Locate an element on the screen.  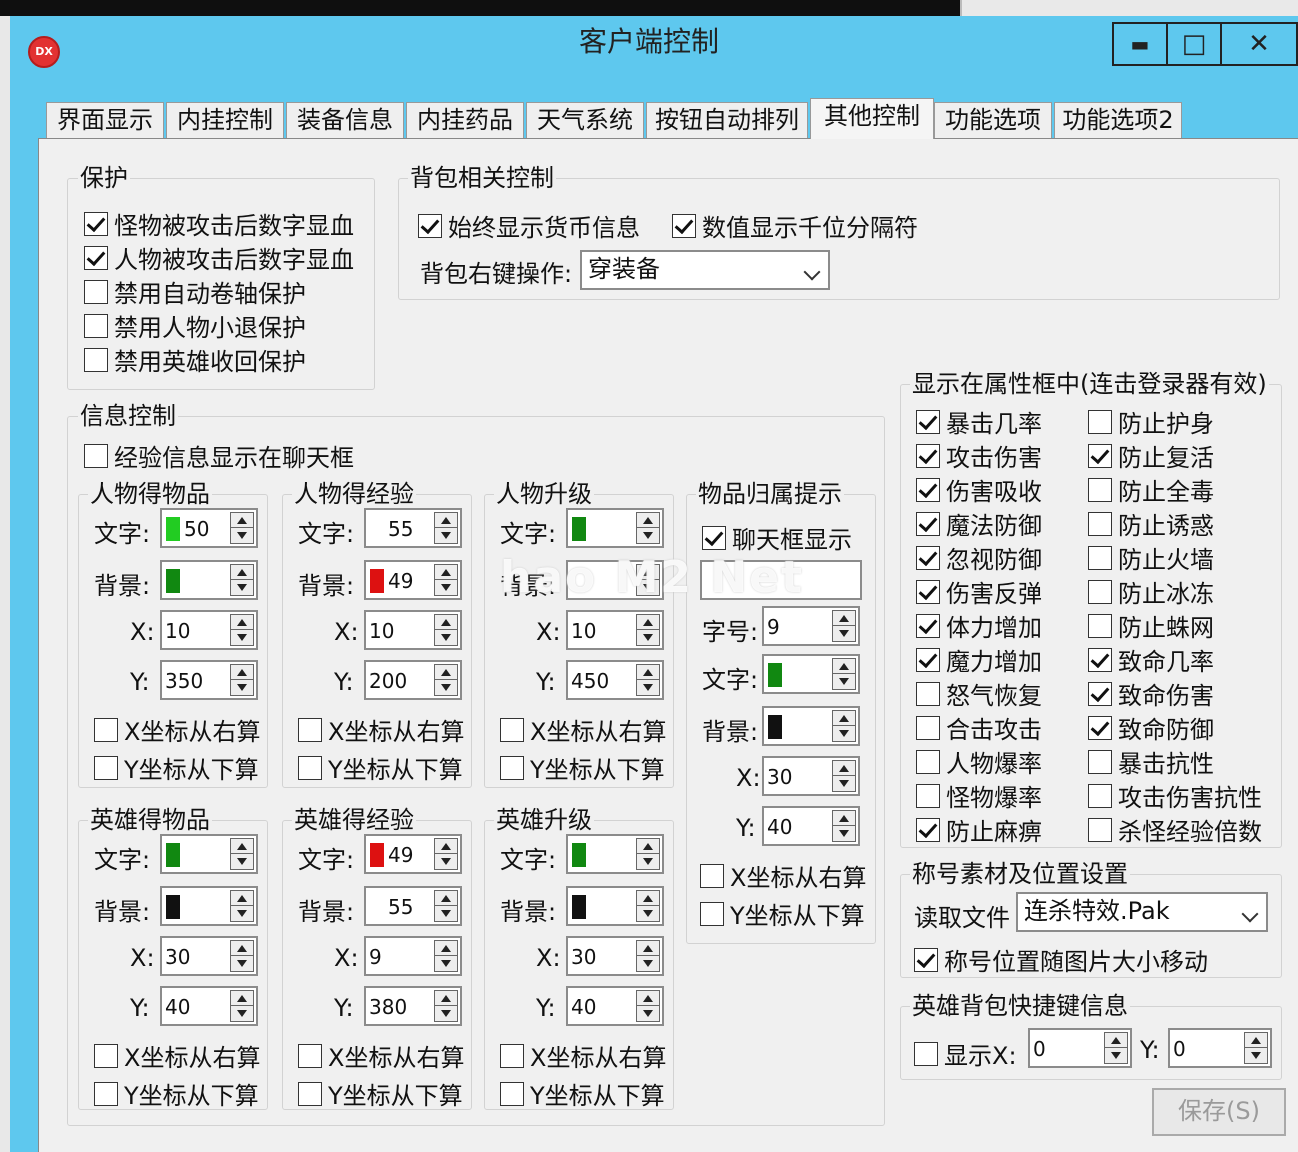
attr-right-checkbox-0: 防止护身 is located at coordinates (1151, 421).